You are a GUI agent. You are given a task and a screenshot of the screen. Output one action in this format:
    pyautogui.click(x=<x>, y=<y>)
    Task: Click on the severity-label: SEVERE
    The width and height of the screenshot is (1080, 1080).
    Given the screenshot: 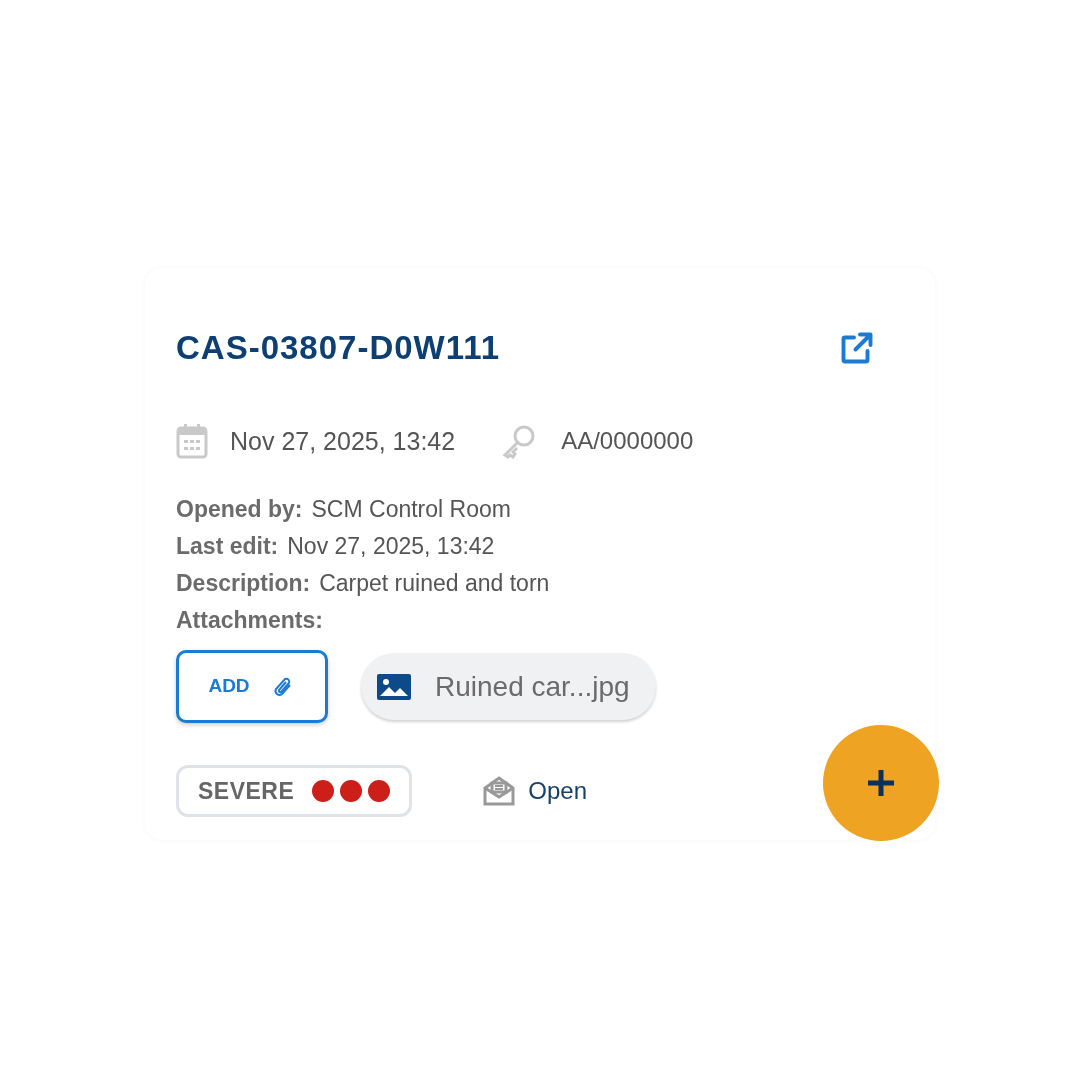 What is the action you would take?
    pyautogui.click(x=246, y=791)
    